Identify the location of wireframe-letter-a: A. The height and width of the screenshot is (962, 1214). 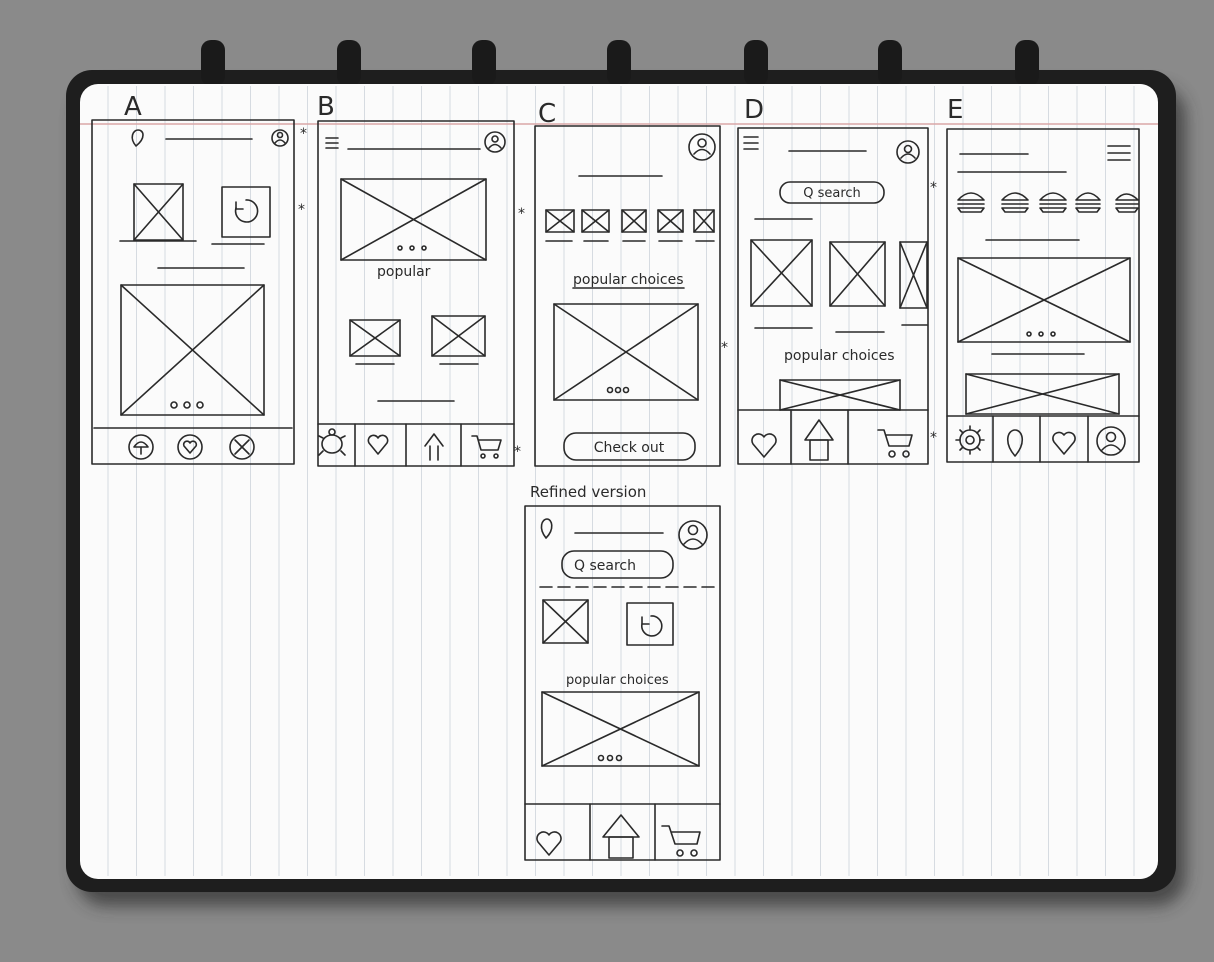
(133, 107).